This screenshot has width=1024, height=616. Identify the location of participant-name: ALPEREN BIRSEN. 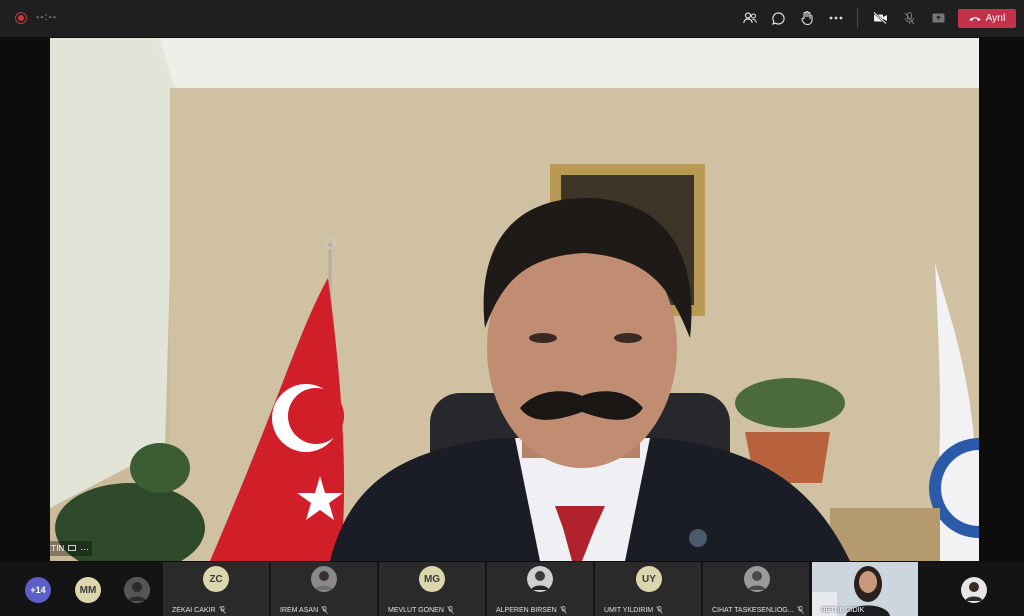
(526, 610).